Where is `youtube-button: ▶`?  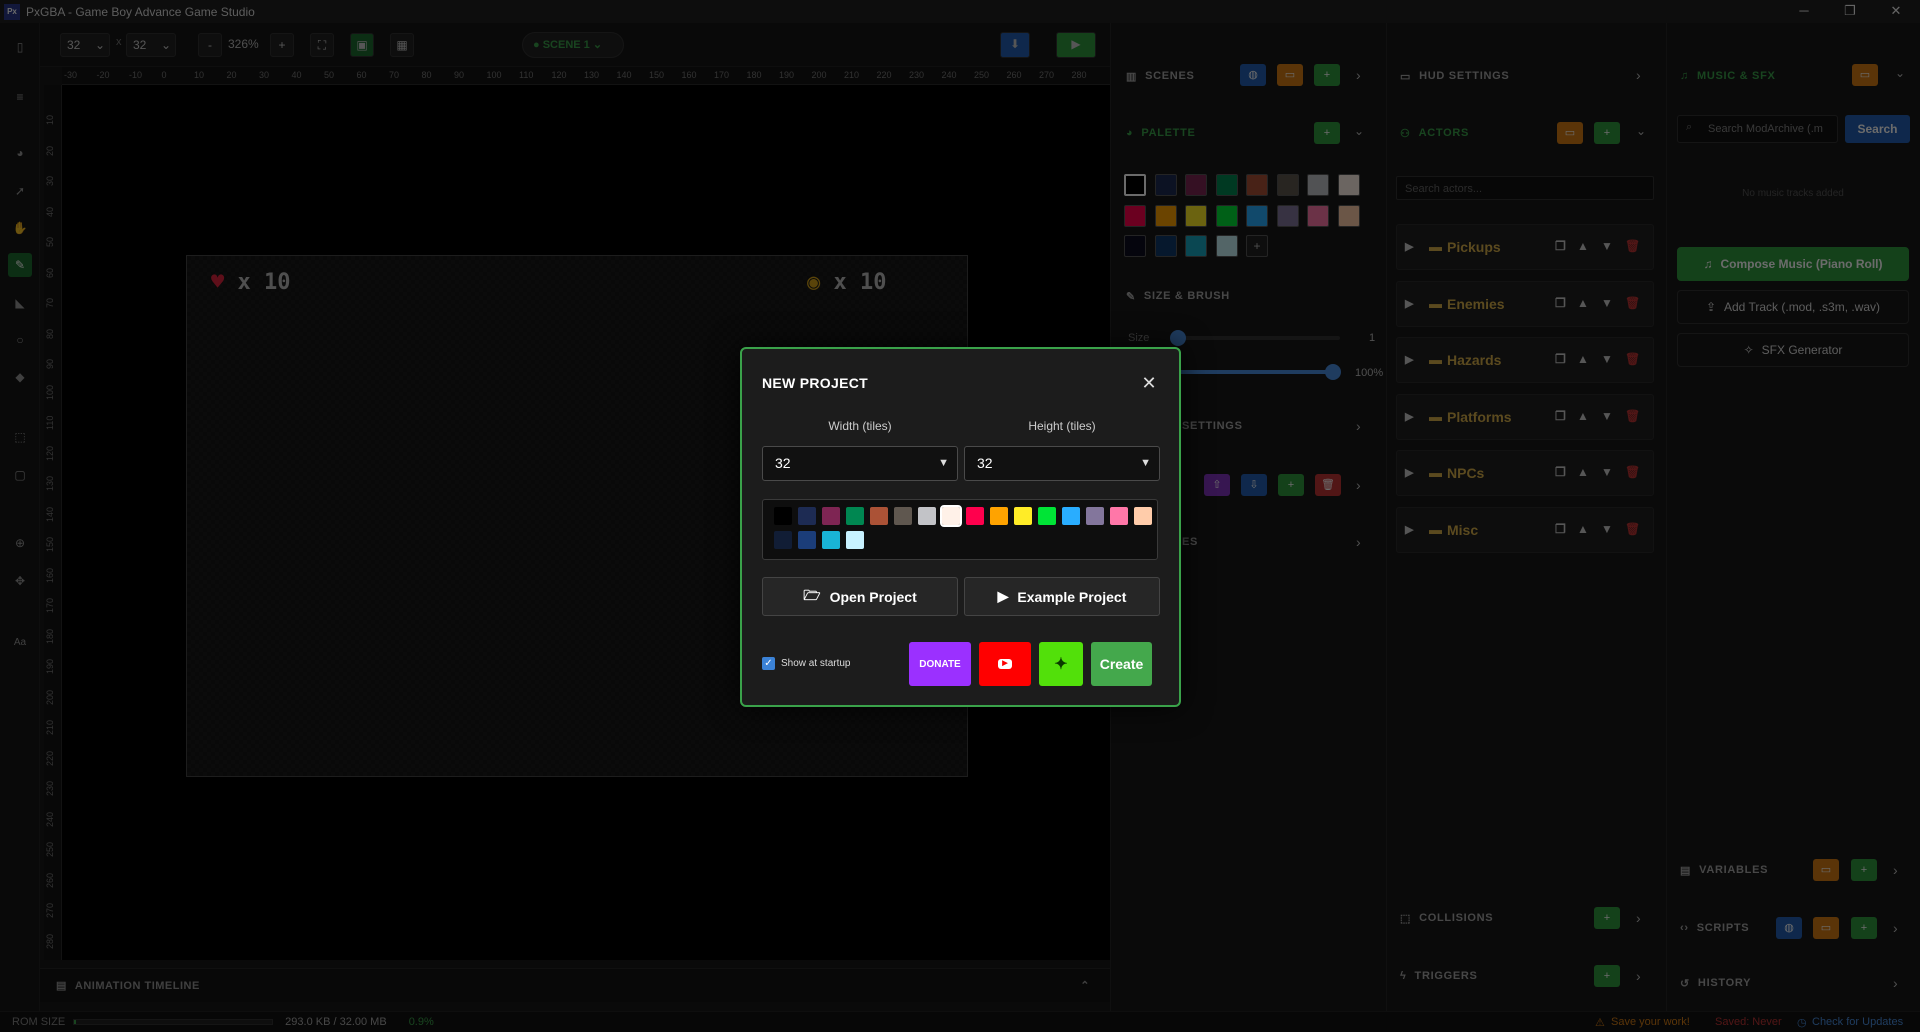
youtube-button: ▶ is located at coordinates (1005, 664).